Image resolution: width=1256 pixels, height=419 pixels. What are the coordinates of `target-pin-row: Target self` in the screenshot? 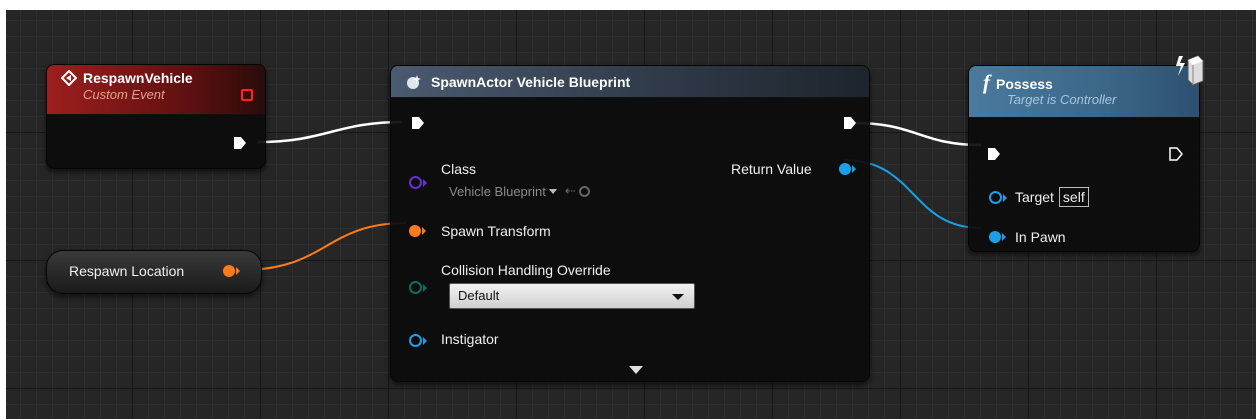 It's located at (1052, 197).